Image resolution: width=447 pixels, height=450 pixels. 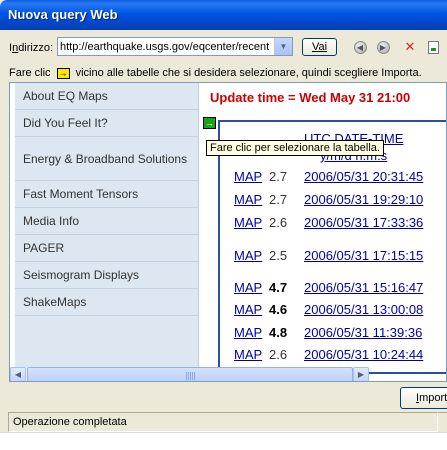 What do you see at coordinates (106, 248) in the screenshot?
I see `sidebar-item-pager: PAGER` at bounding box center [106, 248].